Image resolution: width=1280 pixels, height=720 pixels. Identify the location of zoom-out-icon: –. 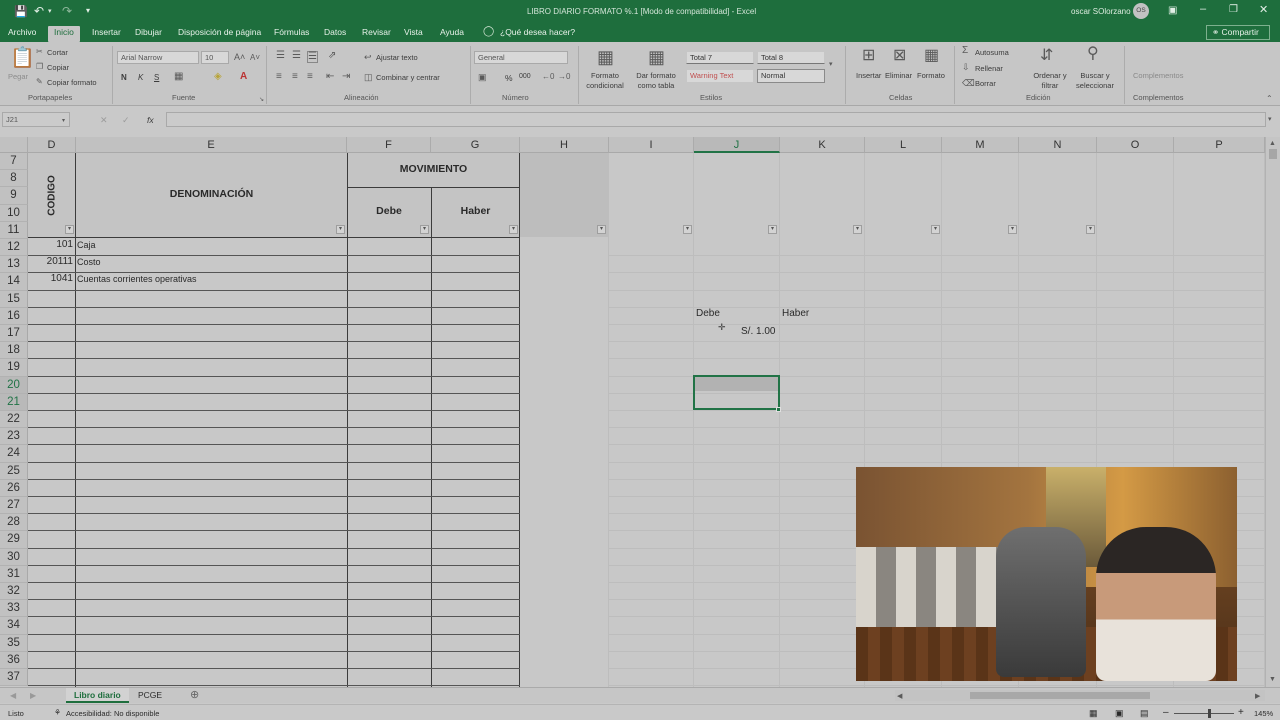
(1166, 712).